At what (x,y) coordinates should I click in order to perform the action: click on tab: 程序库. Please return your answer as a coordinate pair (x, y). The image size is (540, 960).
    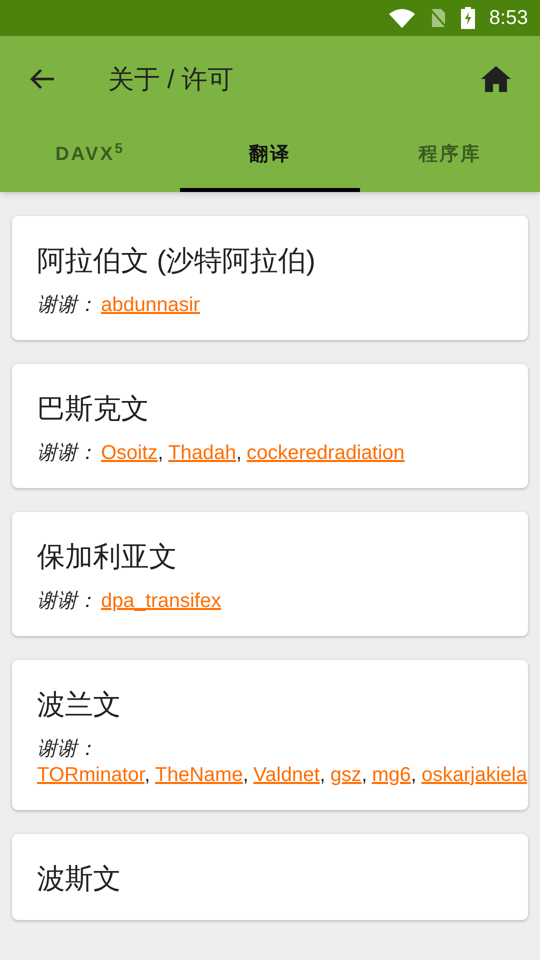
    Looking at the image, I should click on (450, 157).